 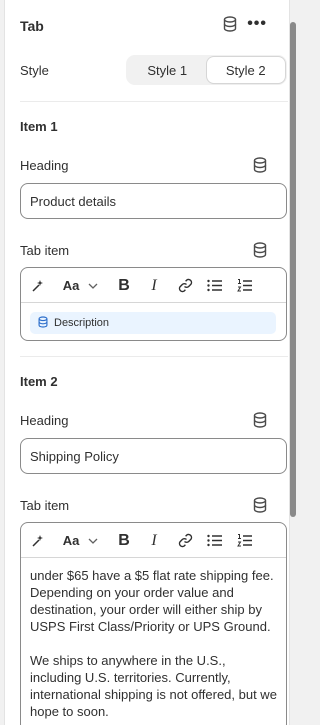 I want to click on item-2-section-title: Item 2, so click(x=39, y=381).